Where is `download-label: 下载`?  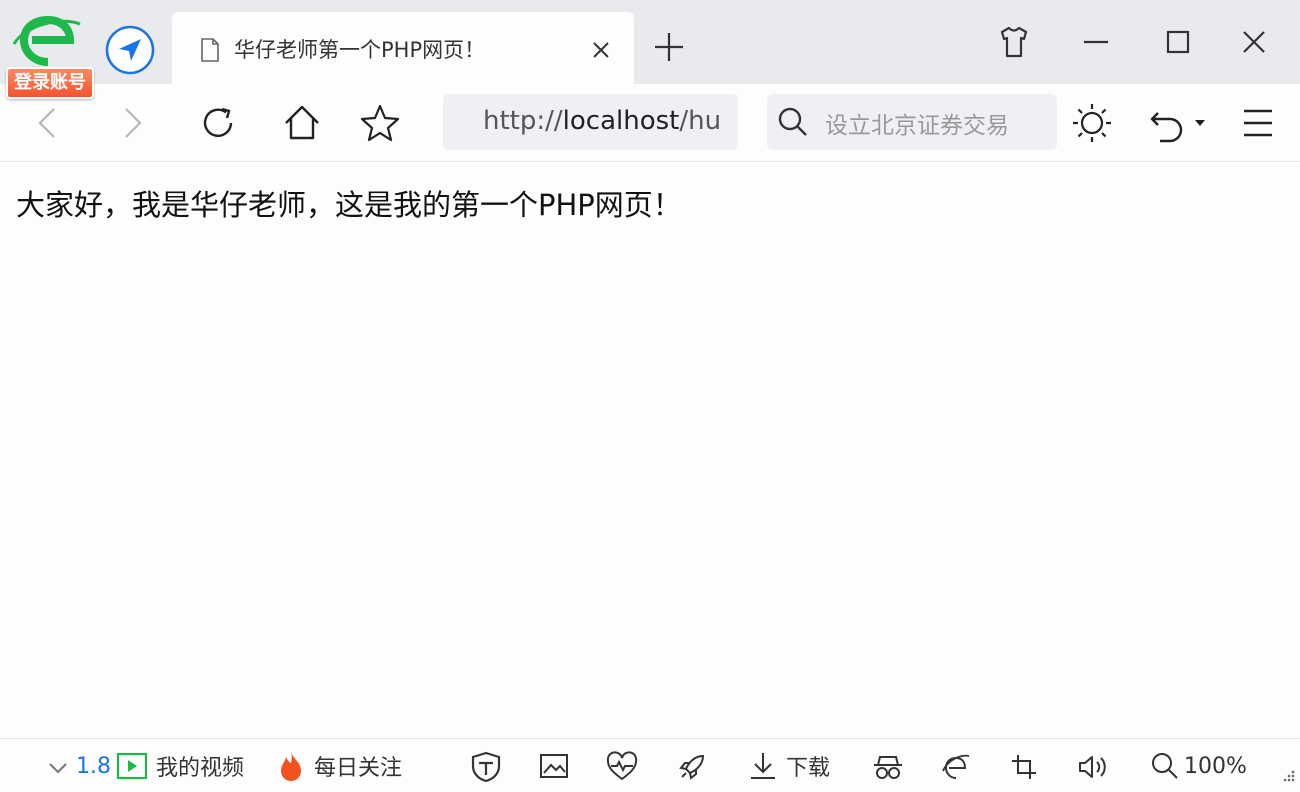
download-label: 下载 is located at coordinates (808, 768).